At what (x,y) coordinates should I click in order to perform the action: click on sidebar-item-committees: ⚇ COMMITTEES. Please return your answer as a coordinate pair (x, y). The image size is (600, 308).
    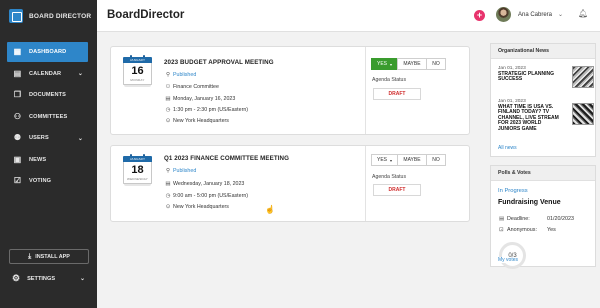
    Looking at the image, I should click on (48, 117).